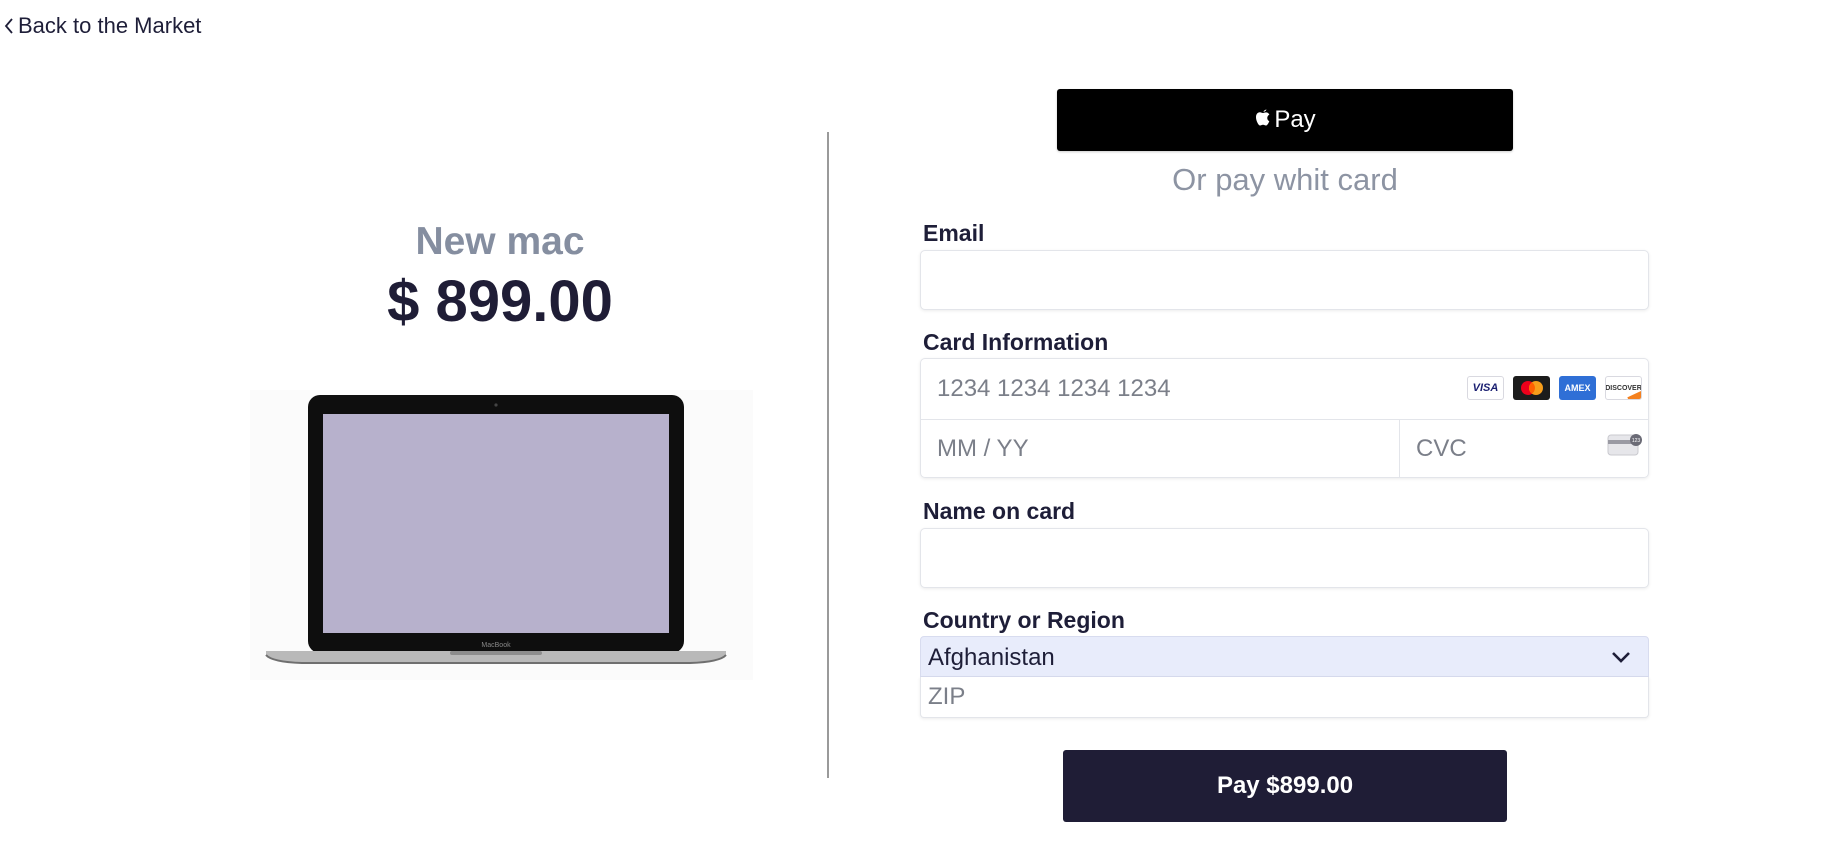 The height and width of the screenshot is (860, 1834). What do you see at coordinates (496, 645) in the screenshot?
I see `laptop-brand-text: MacBook` at bounding box center [496, 645].